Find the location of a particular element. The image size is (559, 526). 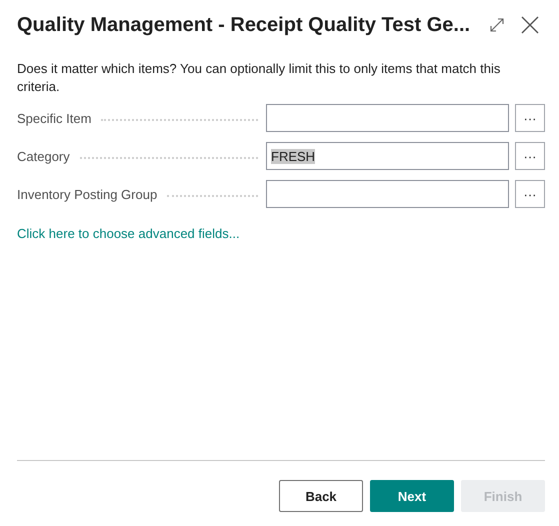

field-label: Inventory Posting Group is located at coordinates (87, 194).